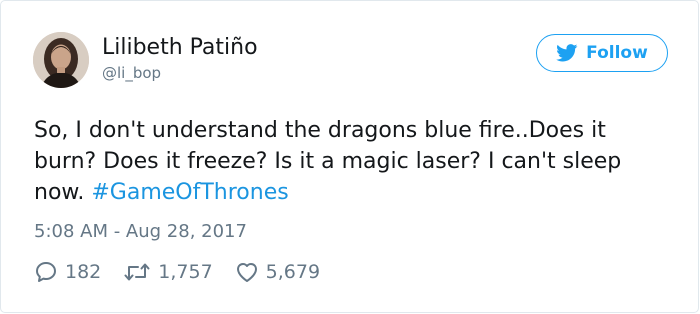 The width and height of the screenshot is (700, 314). I want to click on reply-button: 182, so click(67, 272).